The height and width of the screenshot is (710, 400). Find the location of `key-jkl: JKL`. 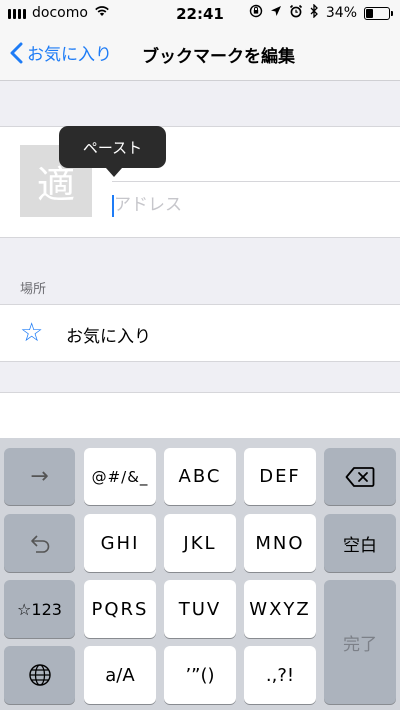

key-jkl: JKL is located at coordinates (200, 543).